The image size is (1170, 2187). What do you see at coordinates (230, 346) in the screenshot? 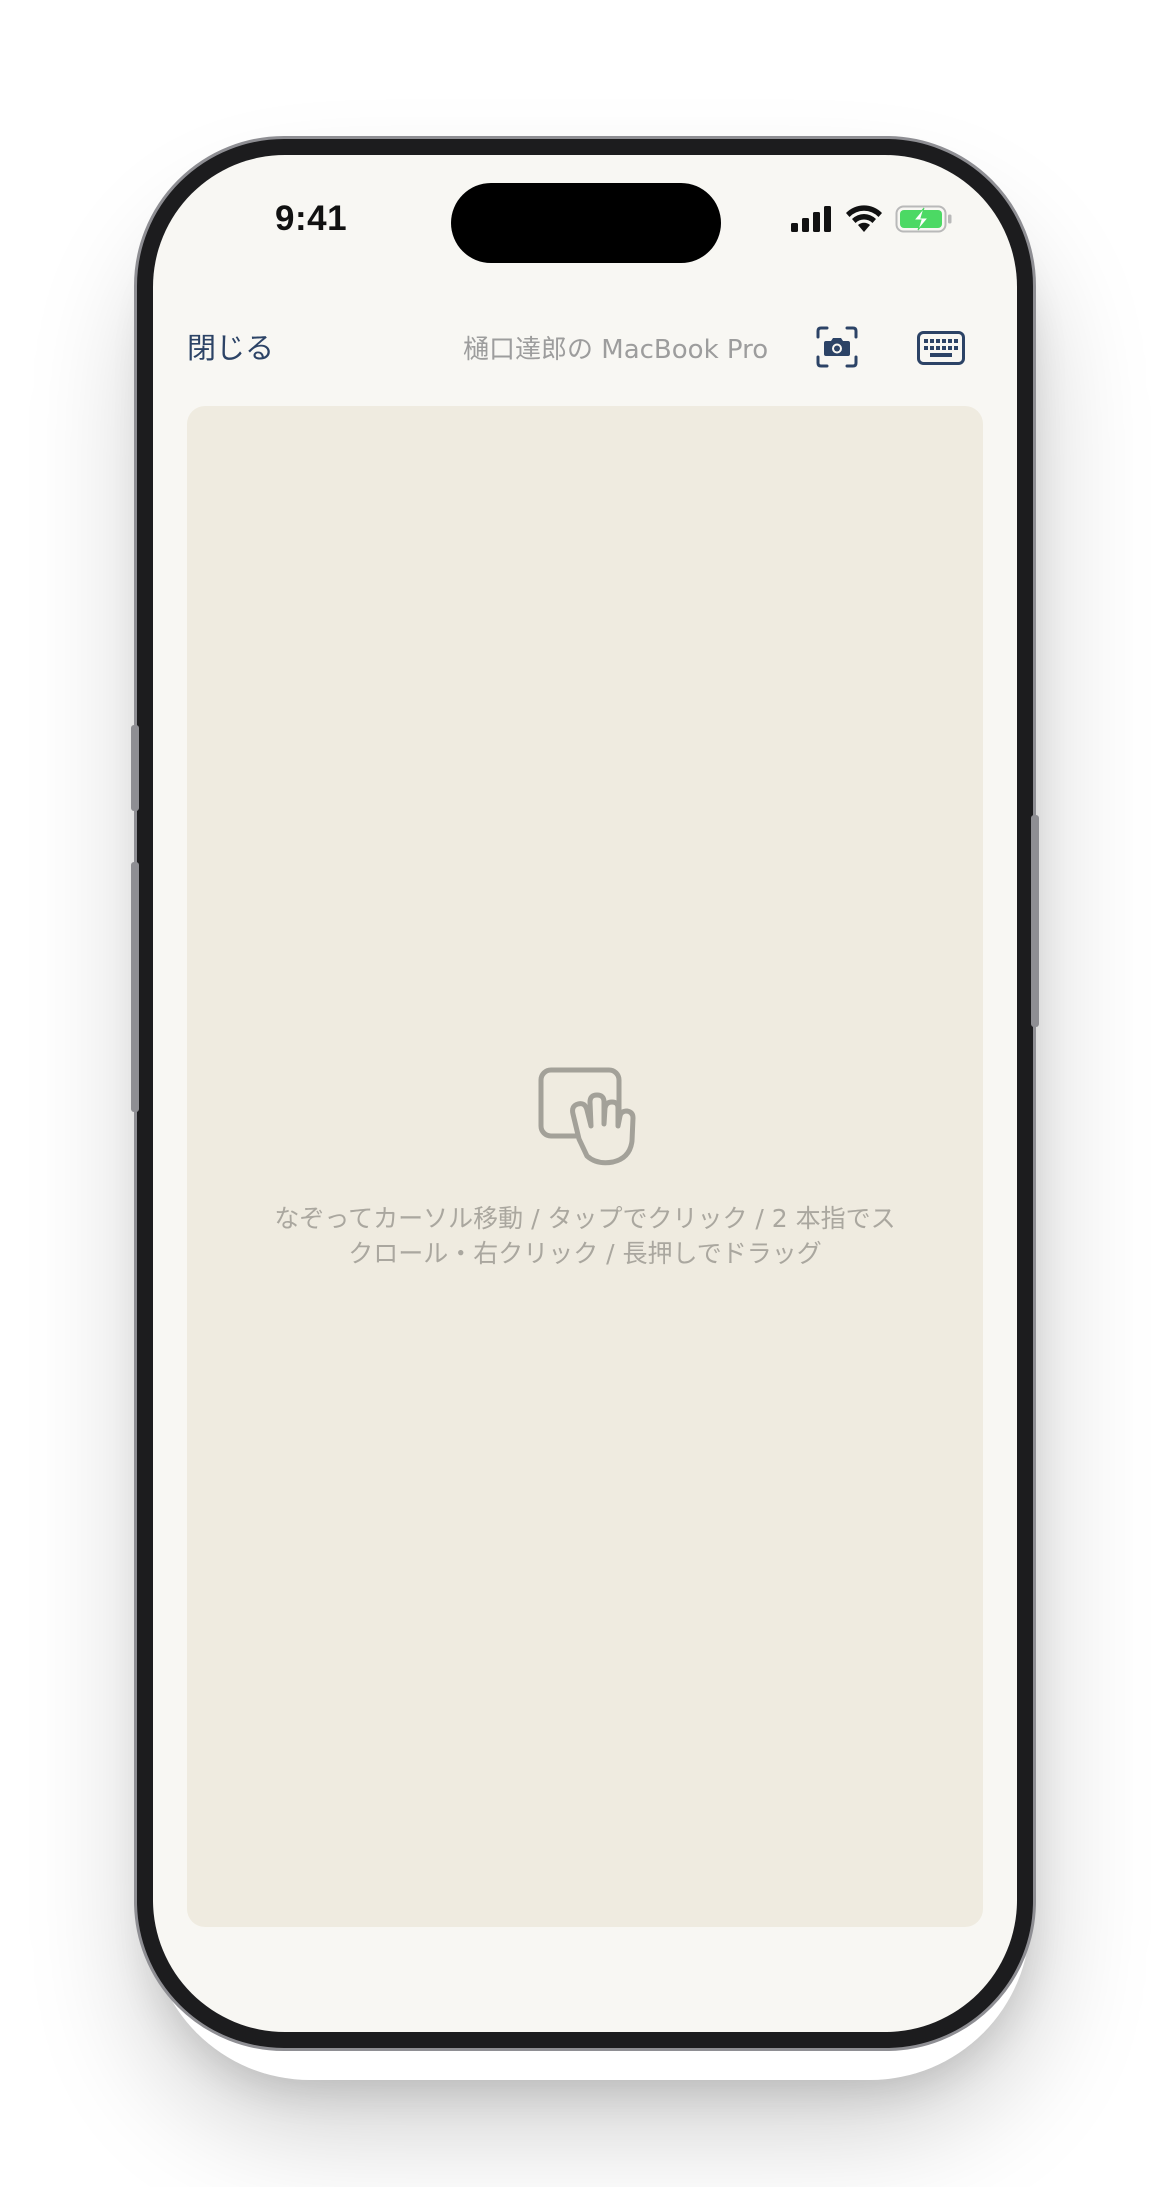
I see `close-button: 閉じる` at bounding box center [230, 346].